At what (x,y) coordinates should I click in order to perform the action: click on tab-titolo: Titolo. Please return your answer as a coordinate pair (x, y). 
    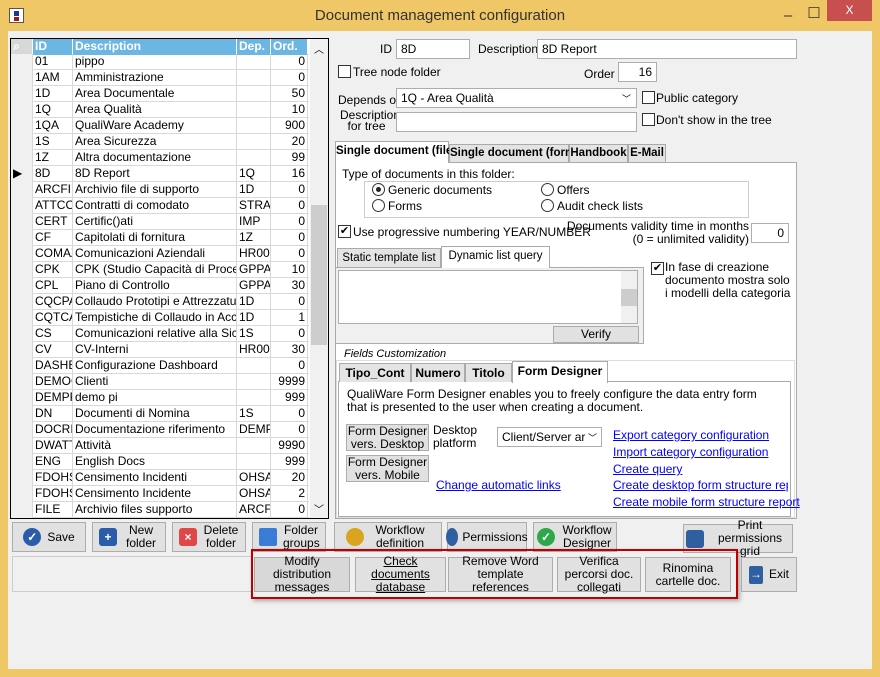
    Looking at the image, I should click on (488, 372).